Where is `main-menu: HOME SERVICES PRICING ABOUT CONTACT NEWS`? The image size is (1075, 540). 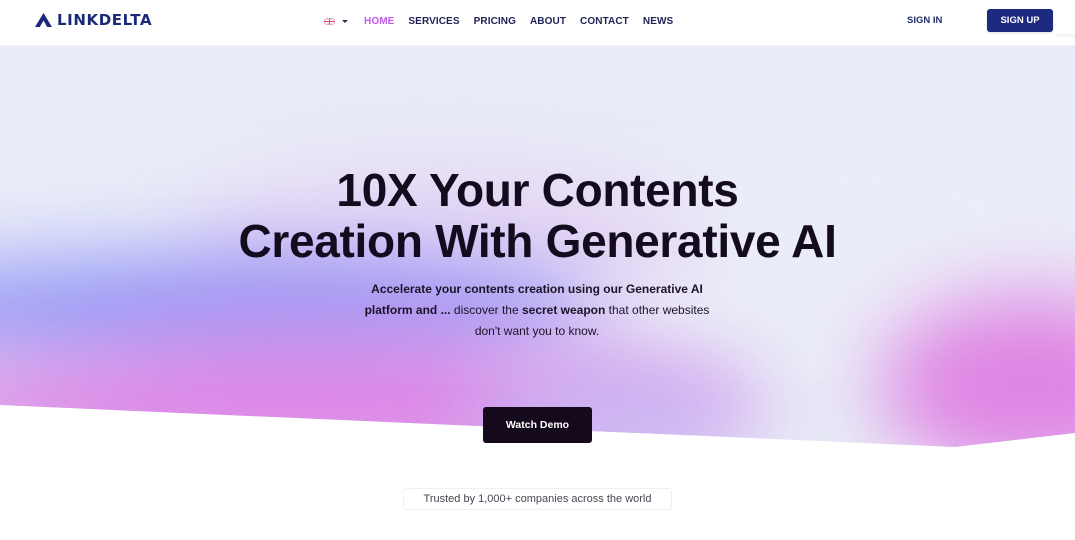
main-menu: HOME SERVICES PRICING ABOUT CONTACT NEWS is located at coordinates (505, 21).